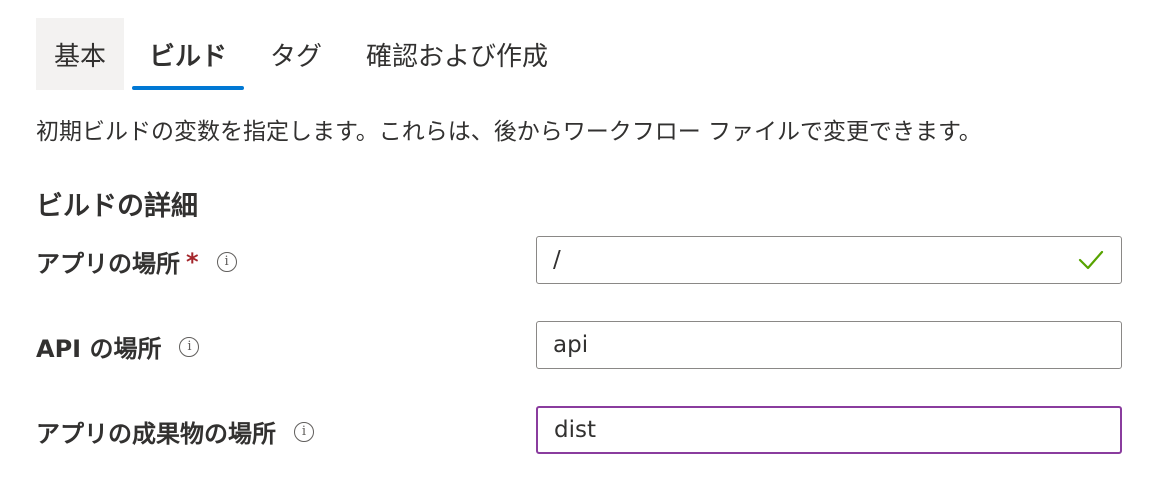  I want to click on required-marker: *, so click(192, 261).